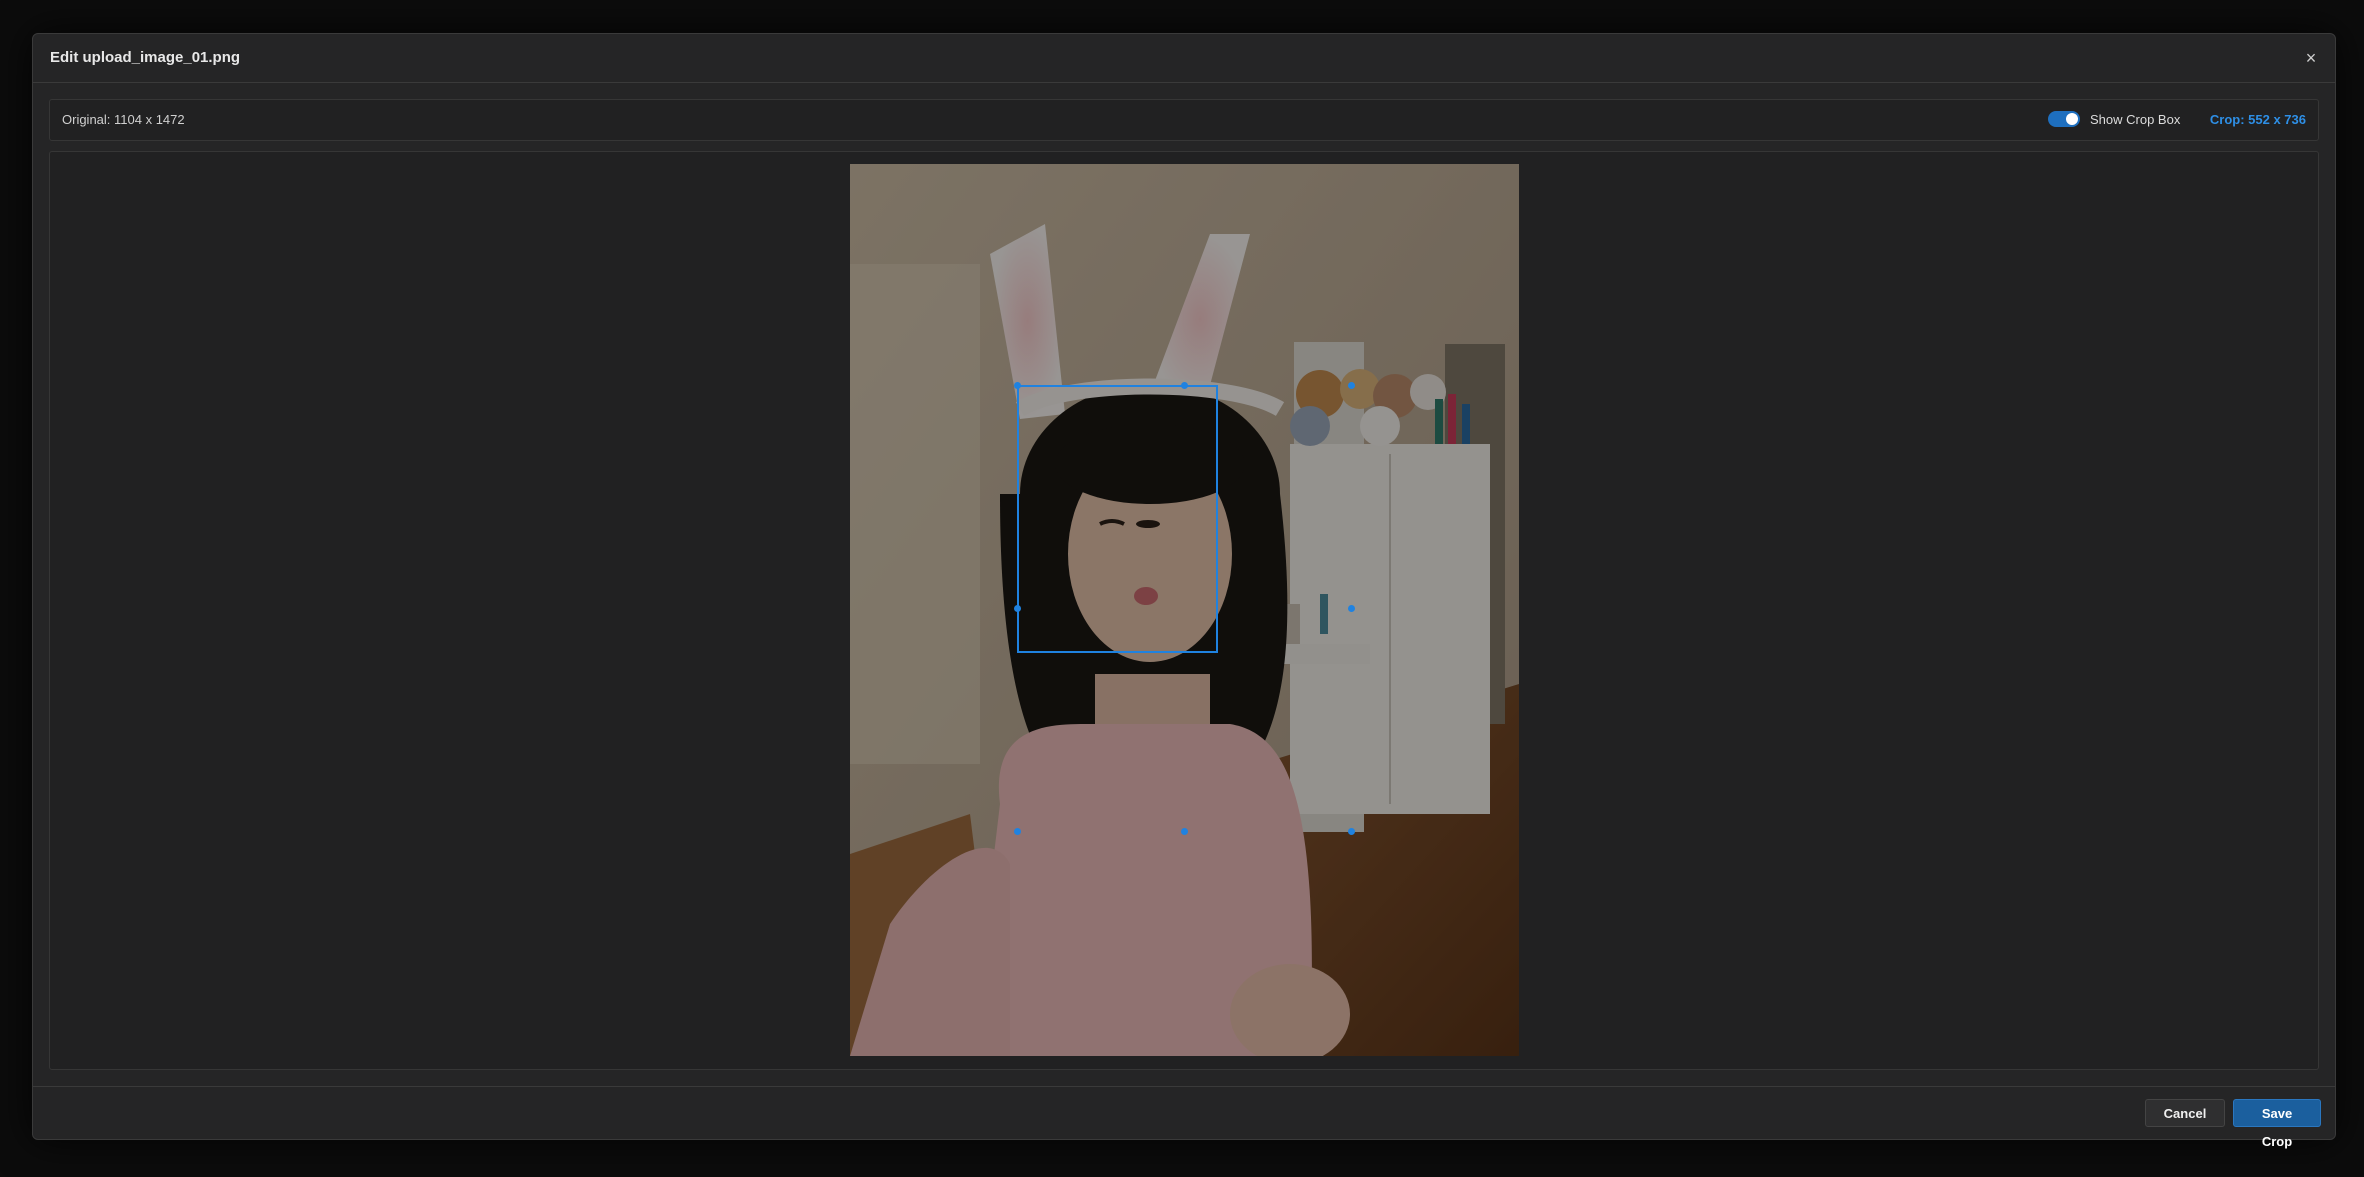 Image resolution: width=2364 pixels, height=1177 pixels. What do you see at coordinates (123, 119) in the screenshot?
I see `original-size-label: Original: 1104 x 1472` at bounding box center [123, 119].